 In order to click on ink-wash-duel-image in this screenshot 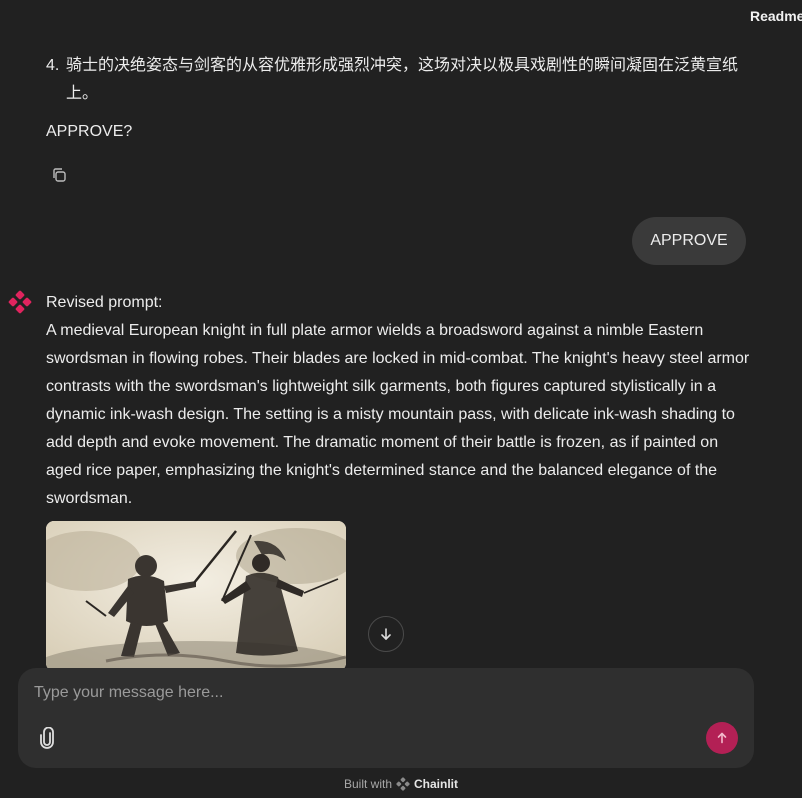, I will do `click(196, 596)`.